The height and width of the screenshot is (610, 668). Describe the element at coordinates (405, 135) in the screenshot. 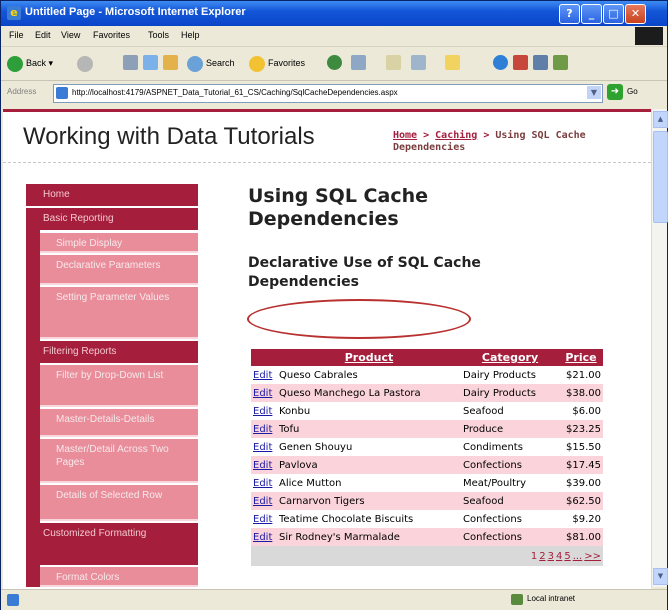

I see `breadcrumb-home: Home` at that location.